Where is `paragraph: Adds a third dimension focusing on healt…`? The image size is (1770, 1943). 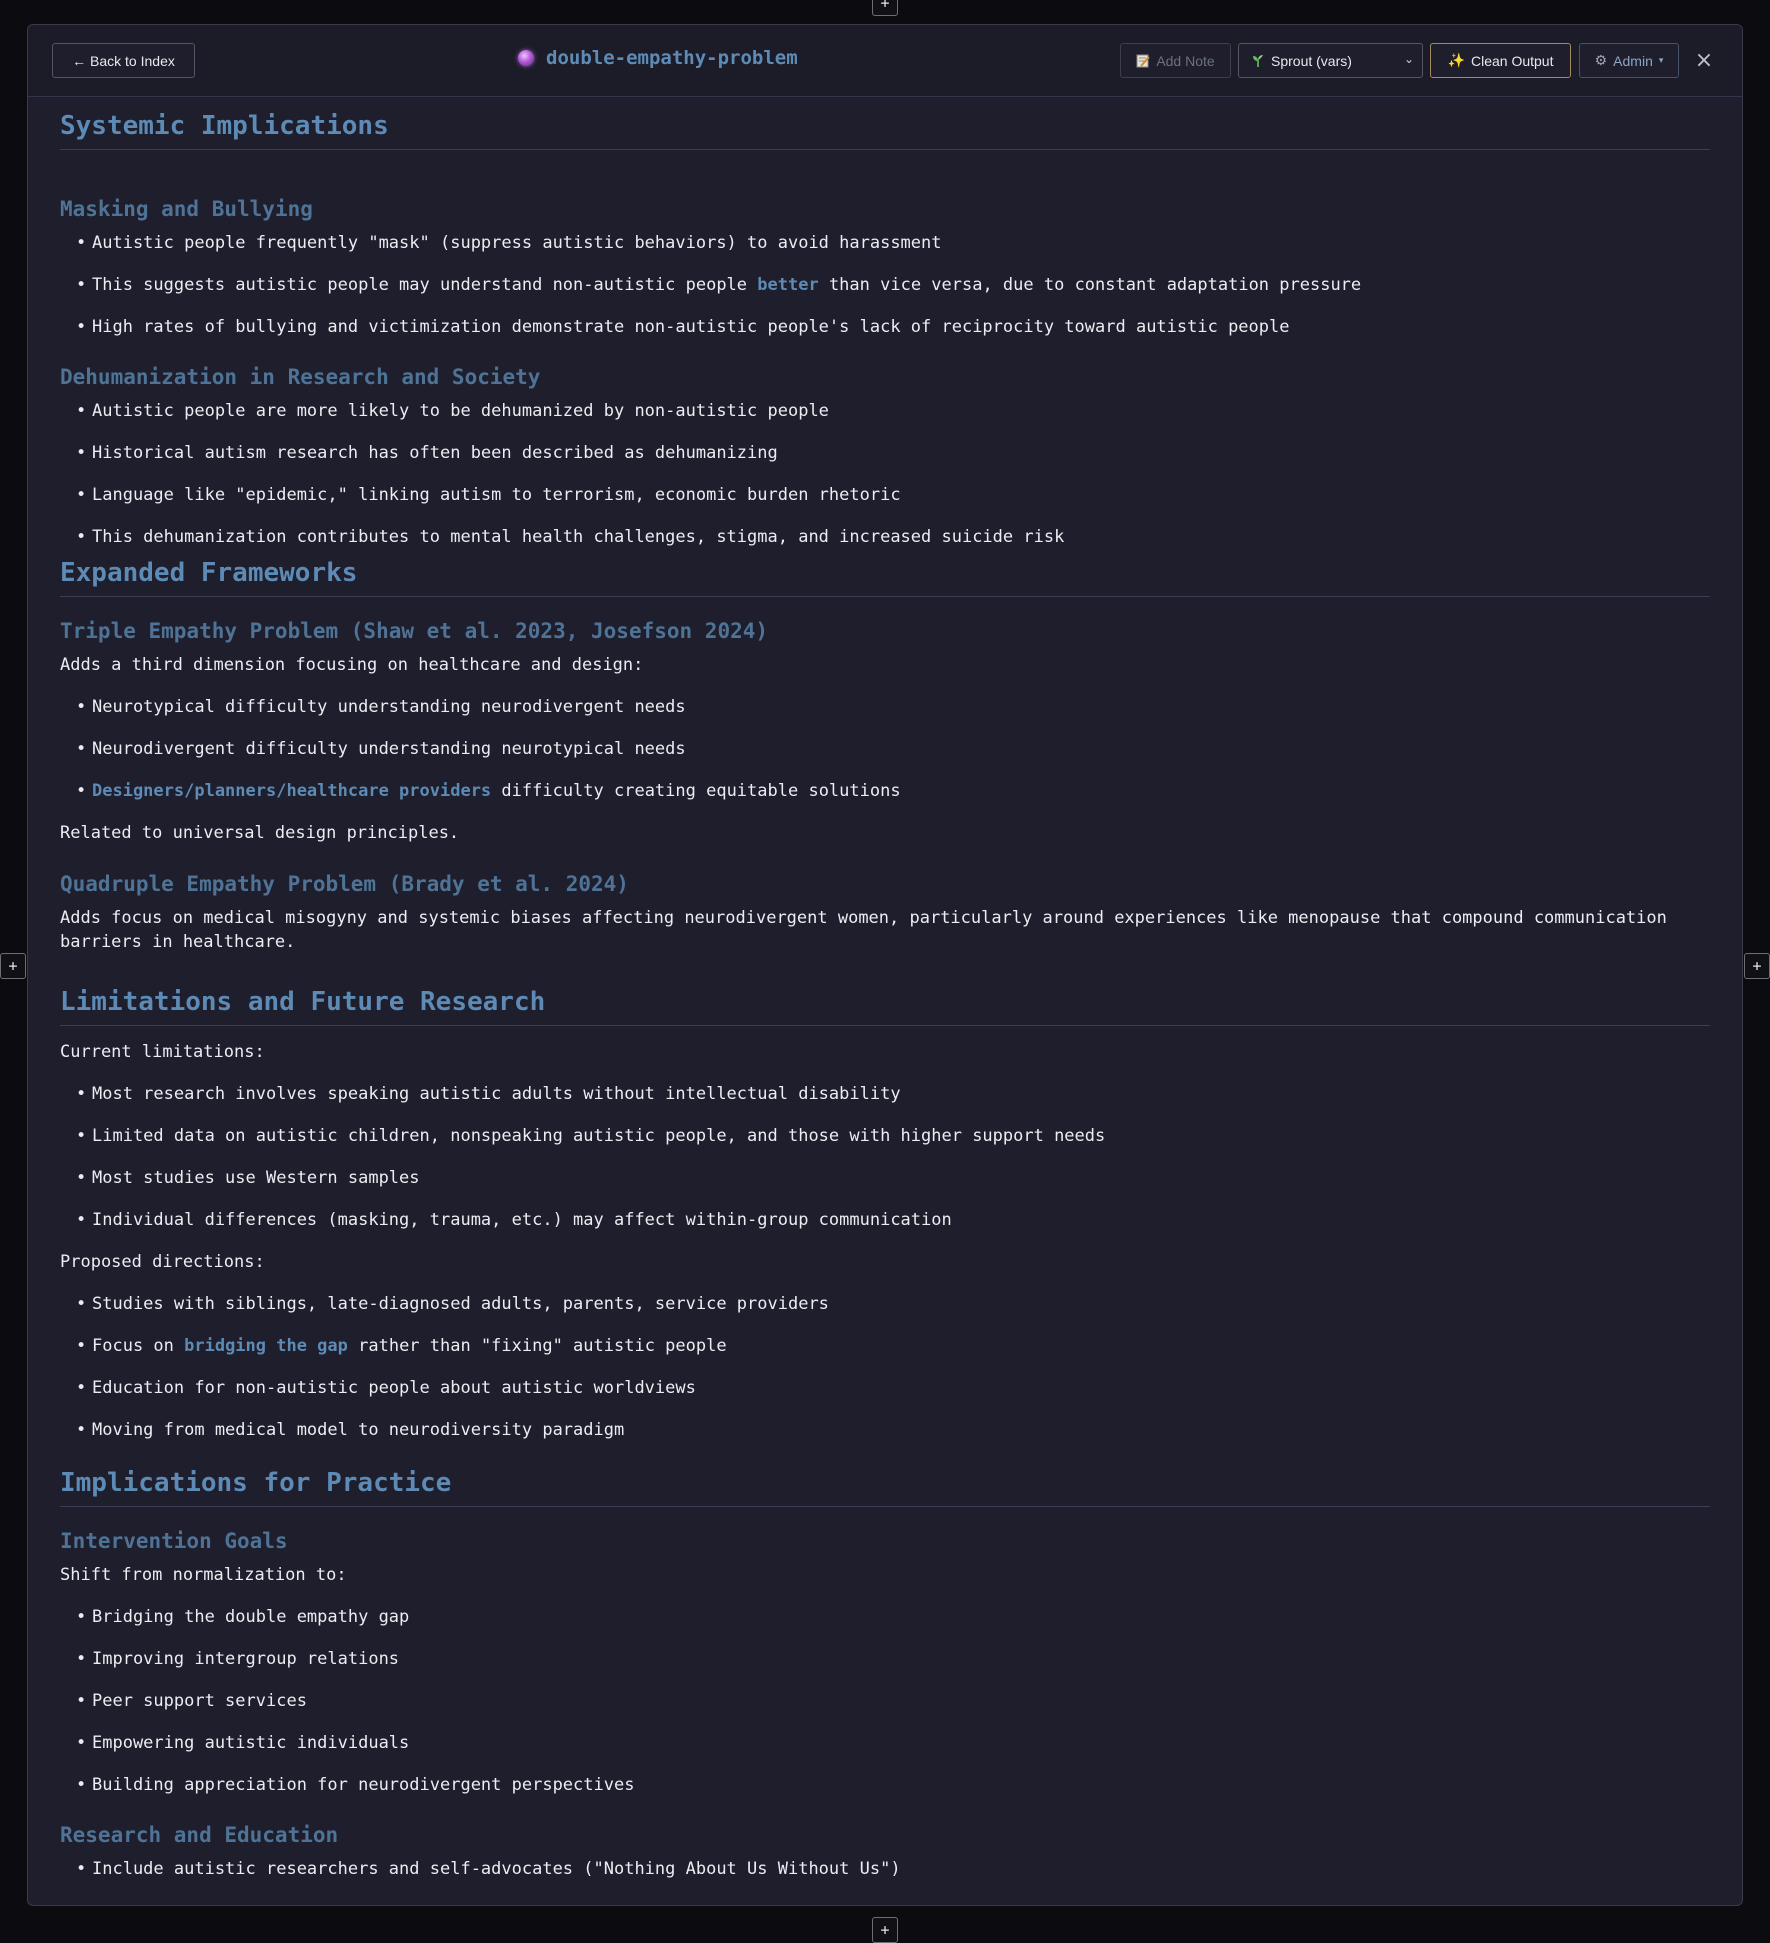 paragraph: Adds a third dimension focusing on healt… is located at coordinates (885, 665).